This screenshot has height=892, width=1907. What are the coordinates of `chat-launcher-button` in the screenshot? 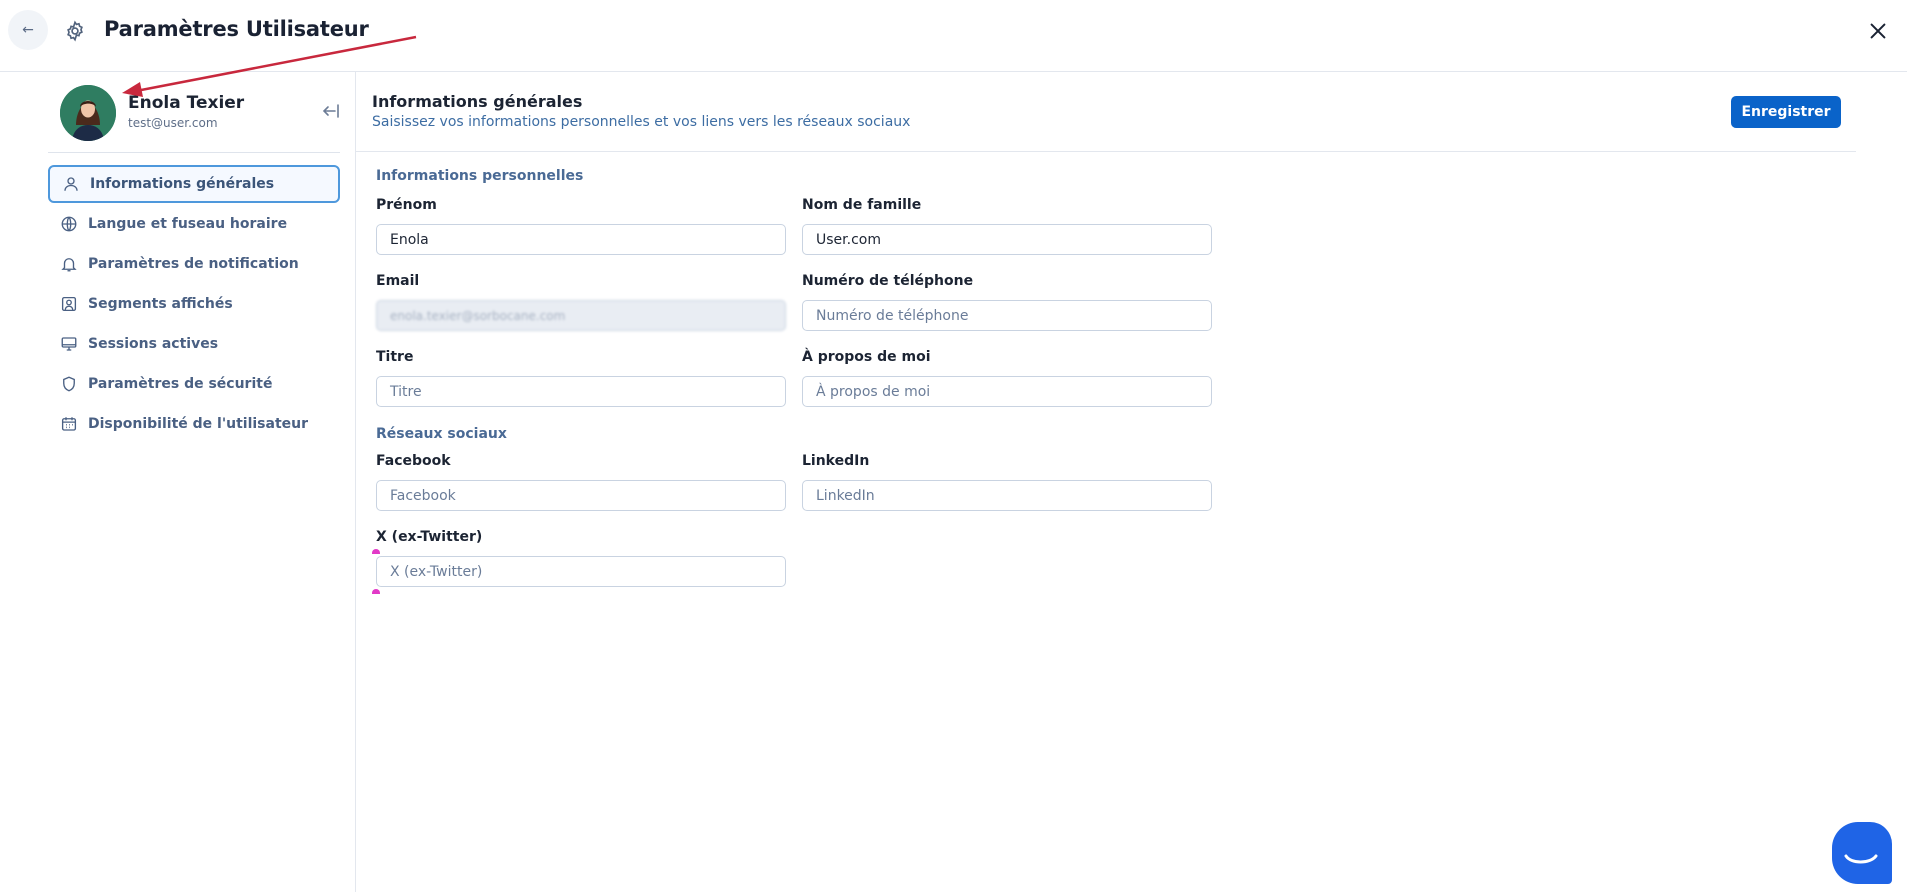 It's located at (1862, 853).